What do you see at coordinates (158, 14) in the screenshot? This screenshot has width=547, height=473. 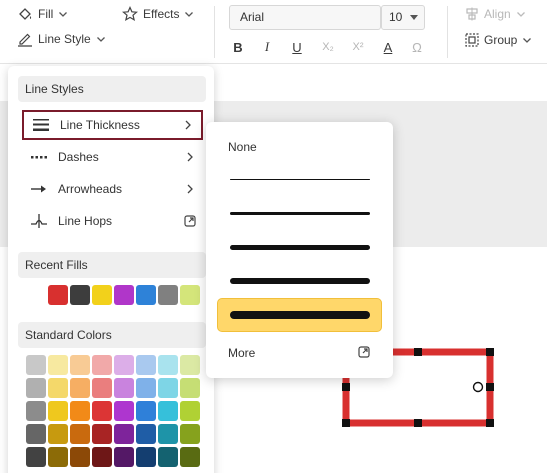 I see `effects-button: Effects` at bounding box center [158, 14].